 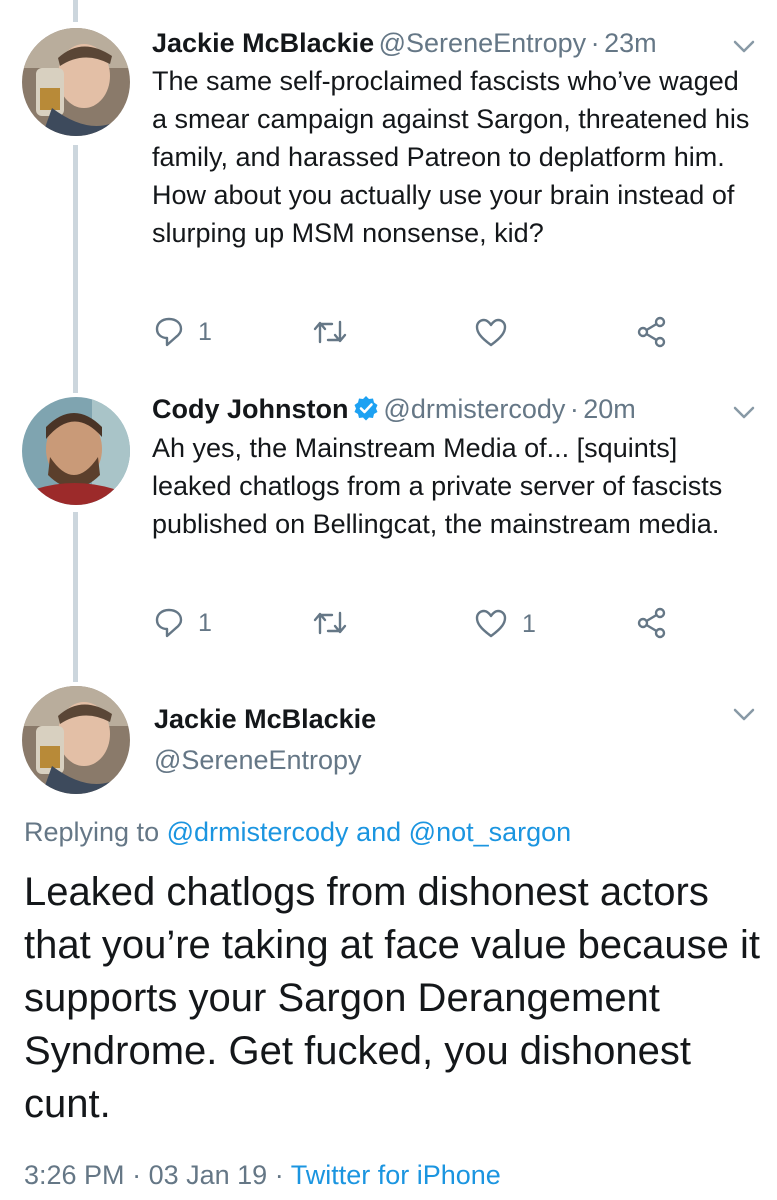 What do you see at coordinates (208, 1175) in the screenshot?
I see `tweet-date: 03 Jan 19` at bounding box center [208, 1175].